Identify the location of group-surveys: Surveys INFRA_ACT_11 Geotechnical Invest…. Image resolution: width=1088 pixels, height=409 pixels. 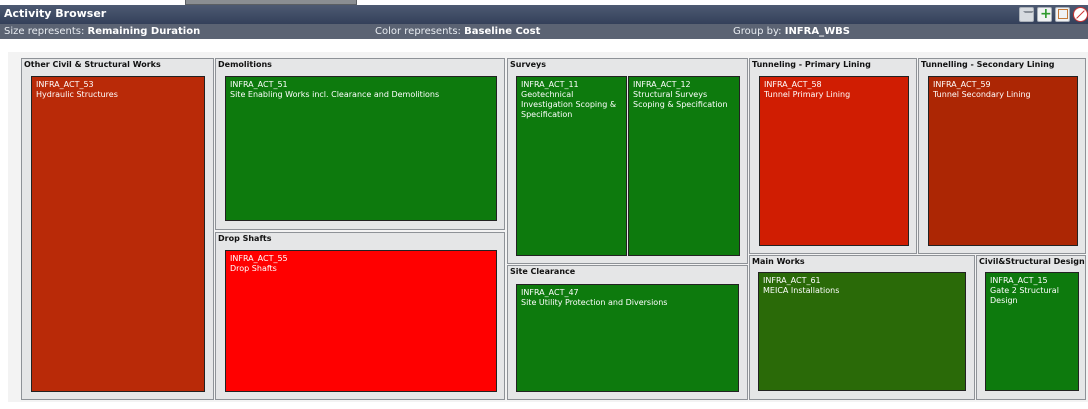
(627, 161).